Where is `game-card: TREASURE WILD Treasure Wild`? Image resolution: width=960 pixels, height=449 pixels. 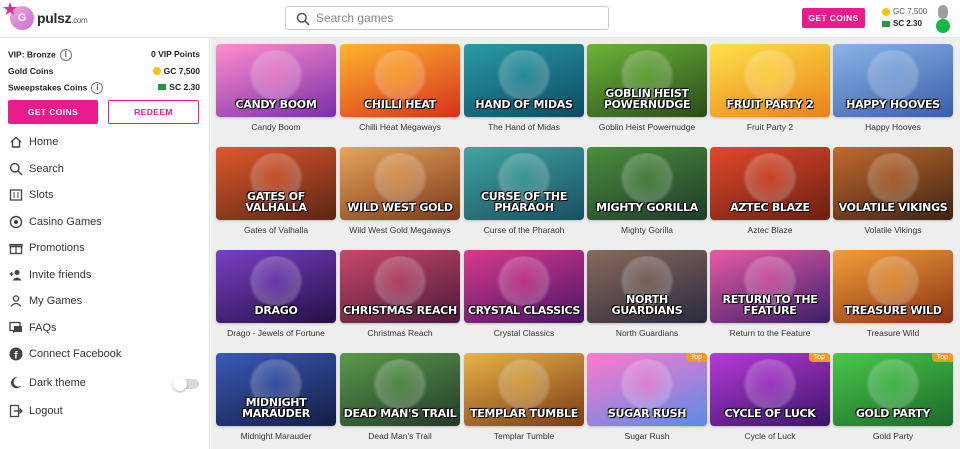
game-card: TREASURE WILD Treasure Wild is located at coordinates (893, 294).